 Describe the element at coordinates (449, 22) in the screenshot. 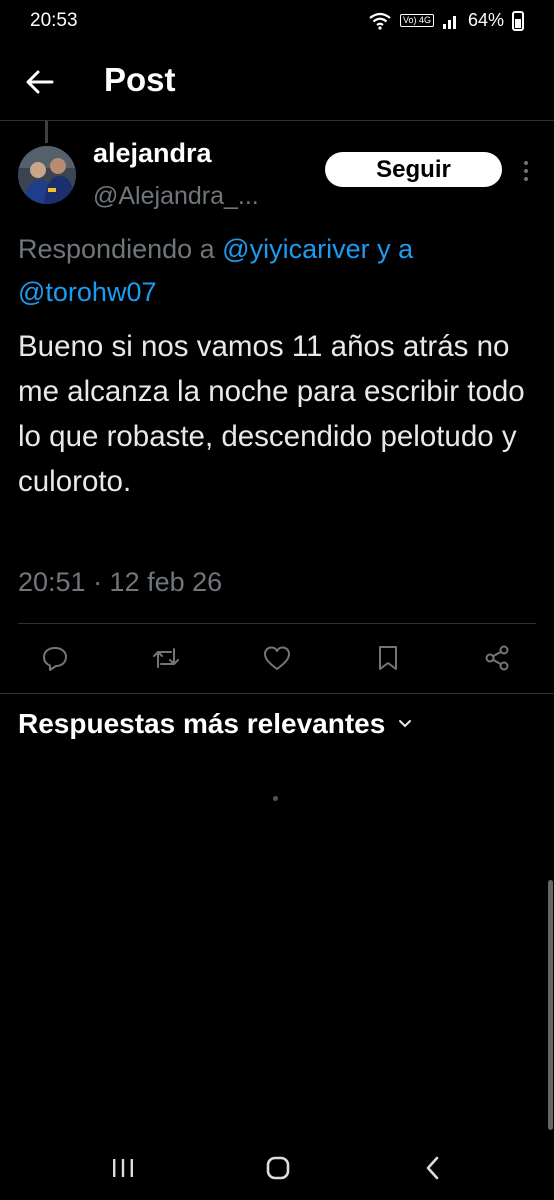

I see `signal-icon` at that location.